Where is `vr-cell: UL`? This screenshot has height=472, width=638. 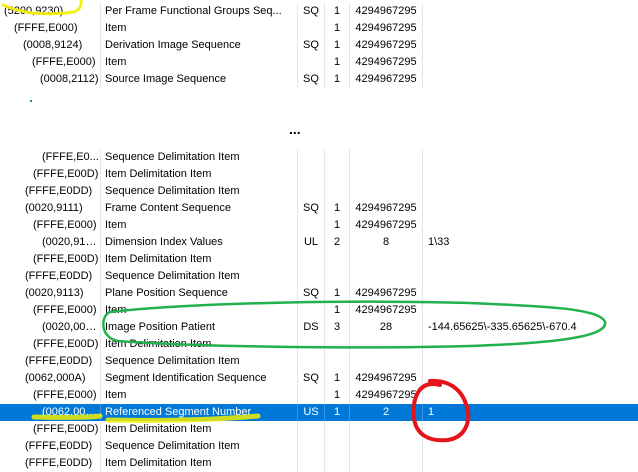
vr-cell: UL is located at coordinates (311, 242).